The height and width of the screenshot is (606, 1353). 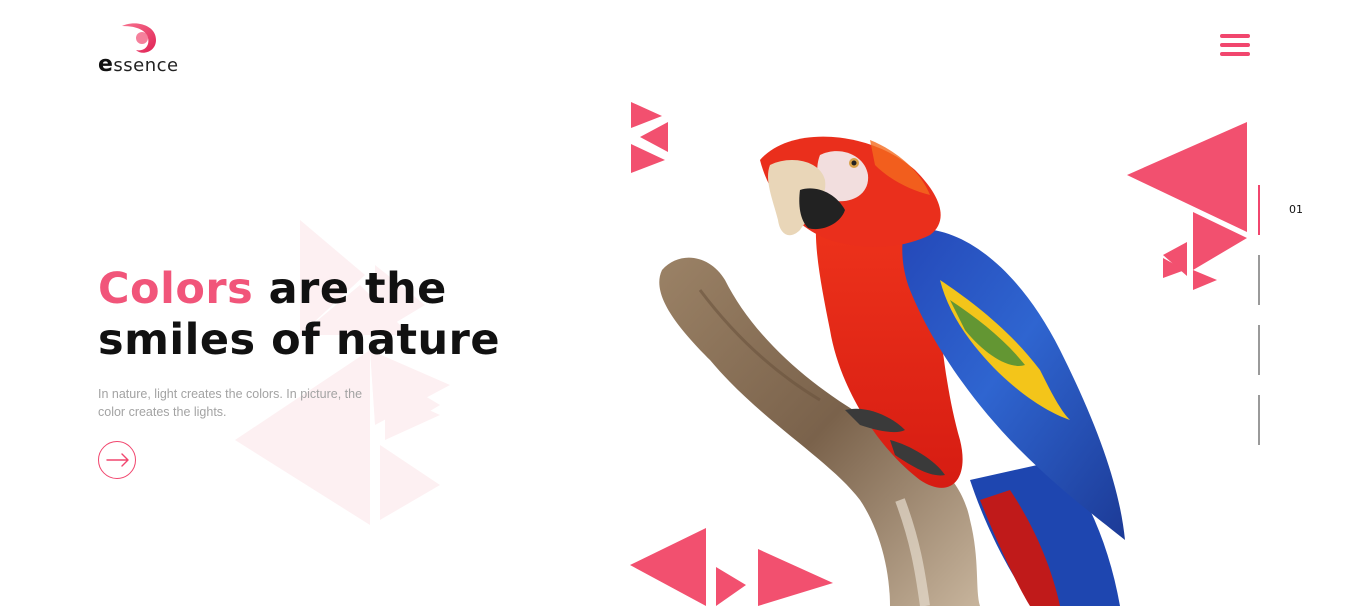 I want to click on brand-wordmark: essence, so click(x=138, y=64).